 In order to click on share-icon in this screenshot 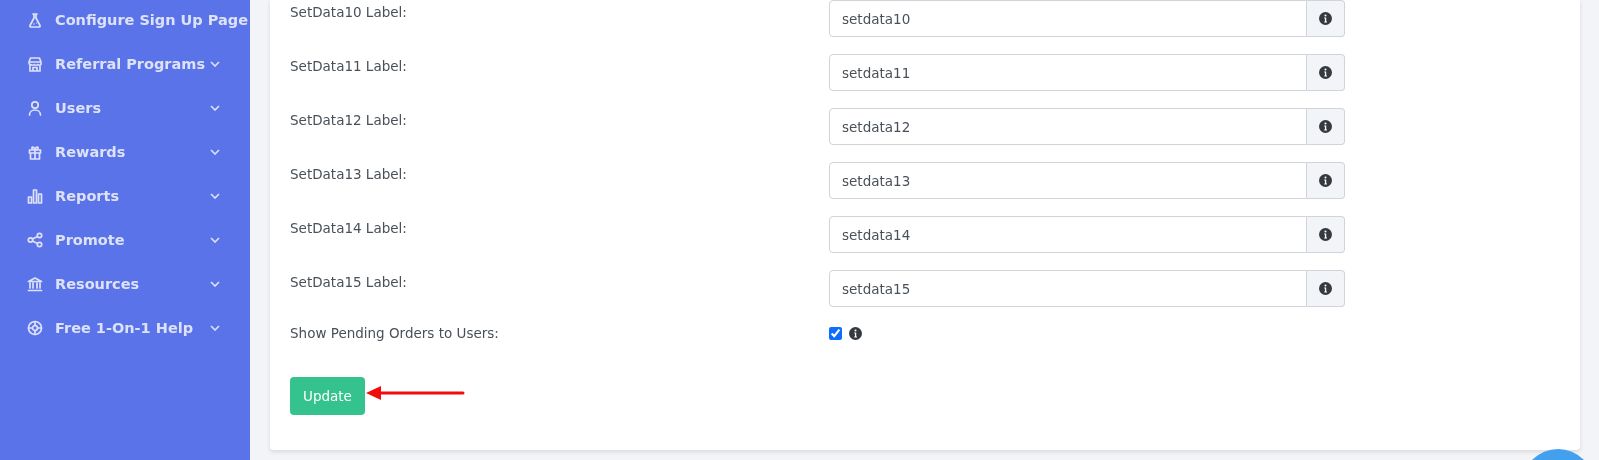, I will do `click(35, 240)`.